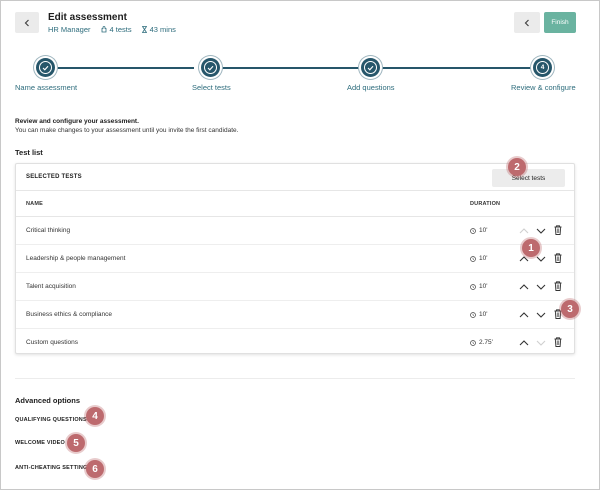 This screenshot has width=600, height=490. I want to click on anti-cheating-settings-toggle: ANTI-CHEATING SETTINGS, so click(53, 468).